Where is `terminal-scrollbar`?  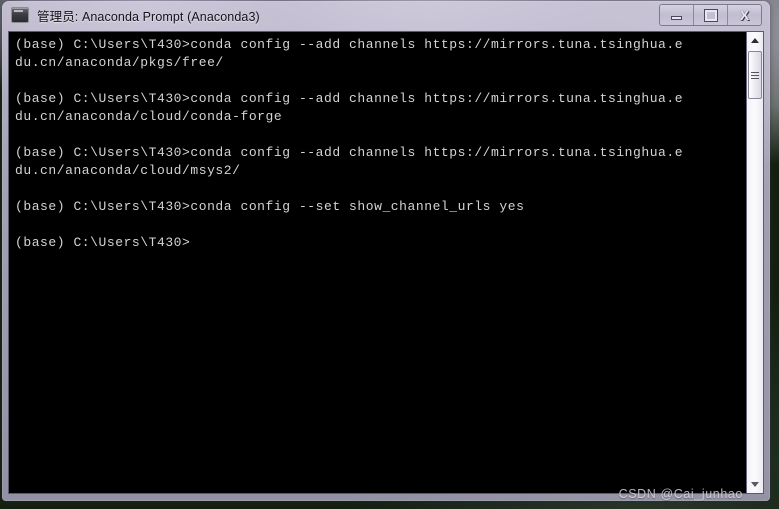
terminal-scrollbar is located at coordinates (754, 262).